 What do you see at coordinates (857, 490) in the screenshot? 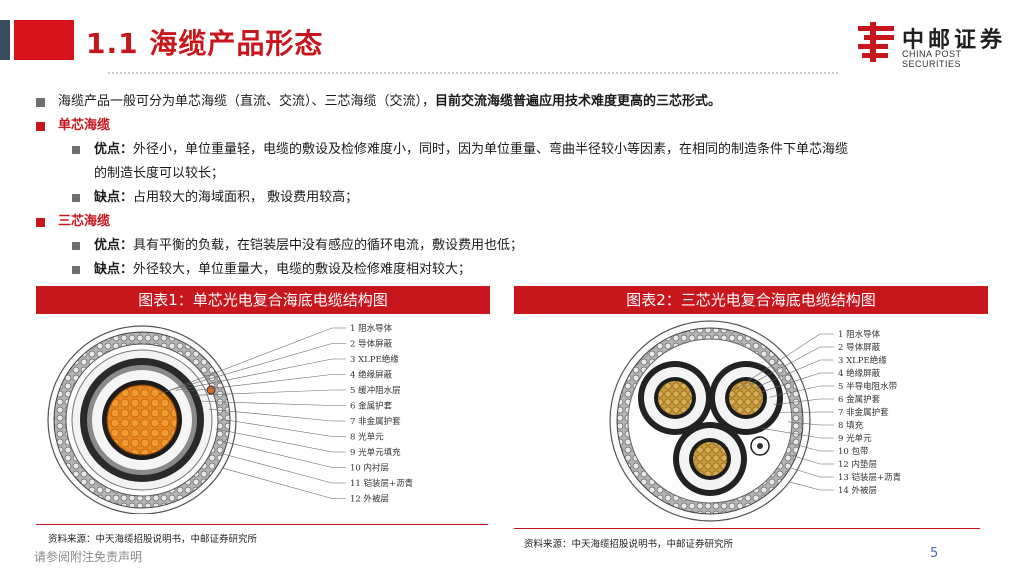
I see `layer-label: 14 外被层` at bounding box center [857, 490].